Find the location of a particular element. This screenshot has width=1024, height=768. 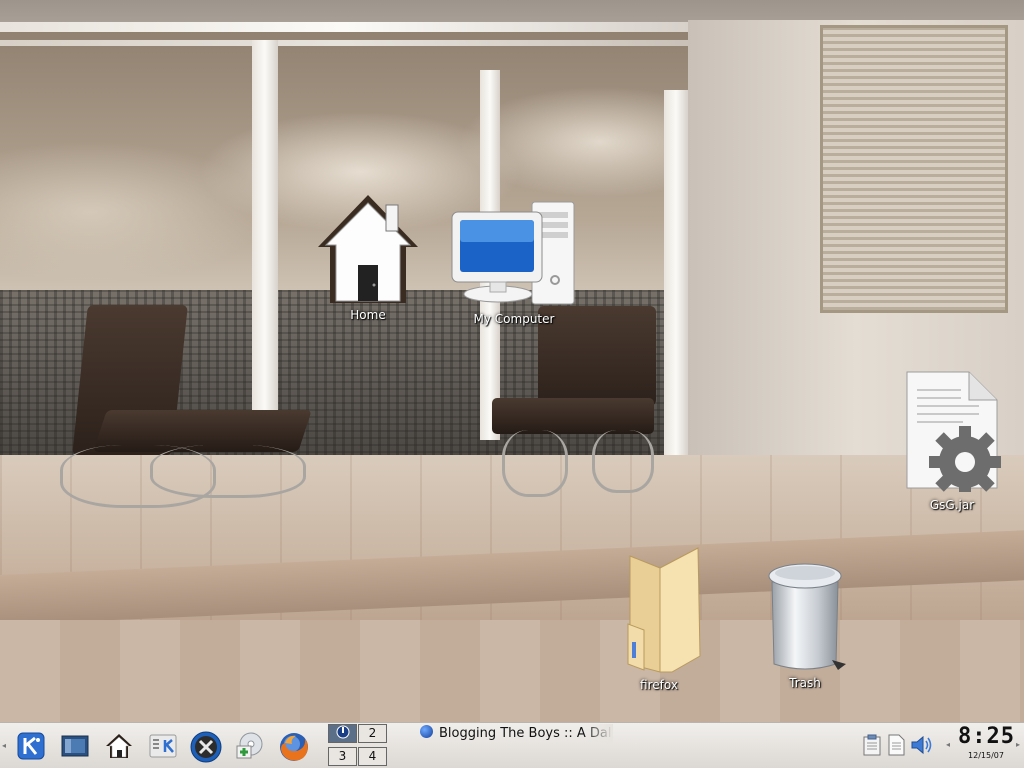

desktop-icon-firefox-folder: firefox is located at coordinates (659, 619).